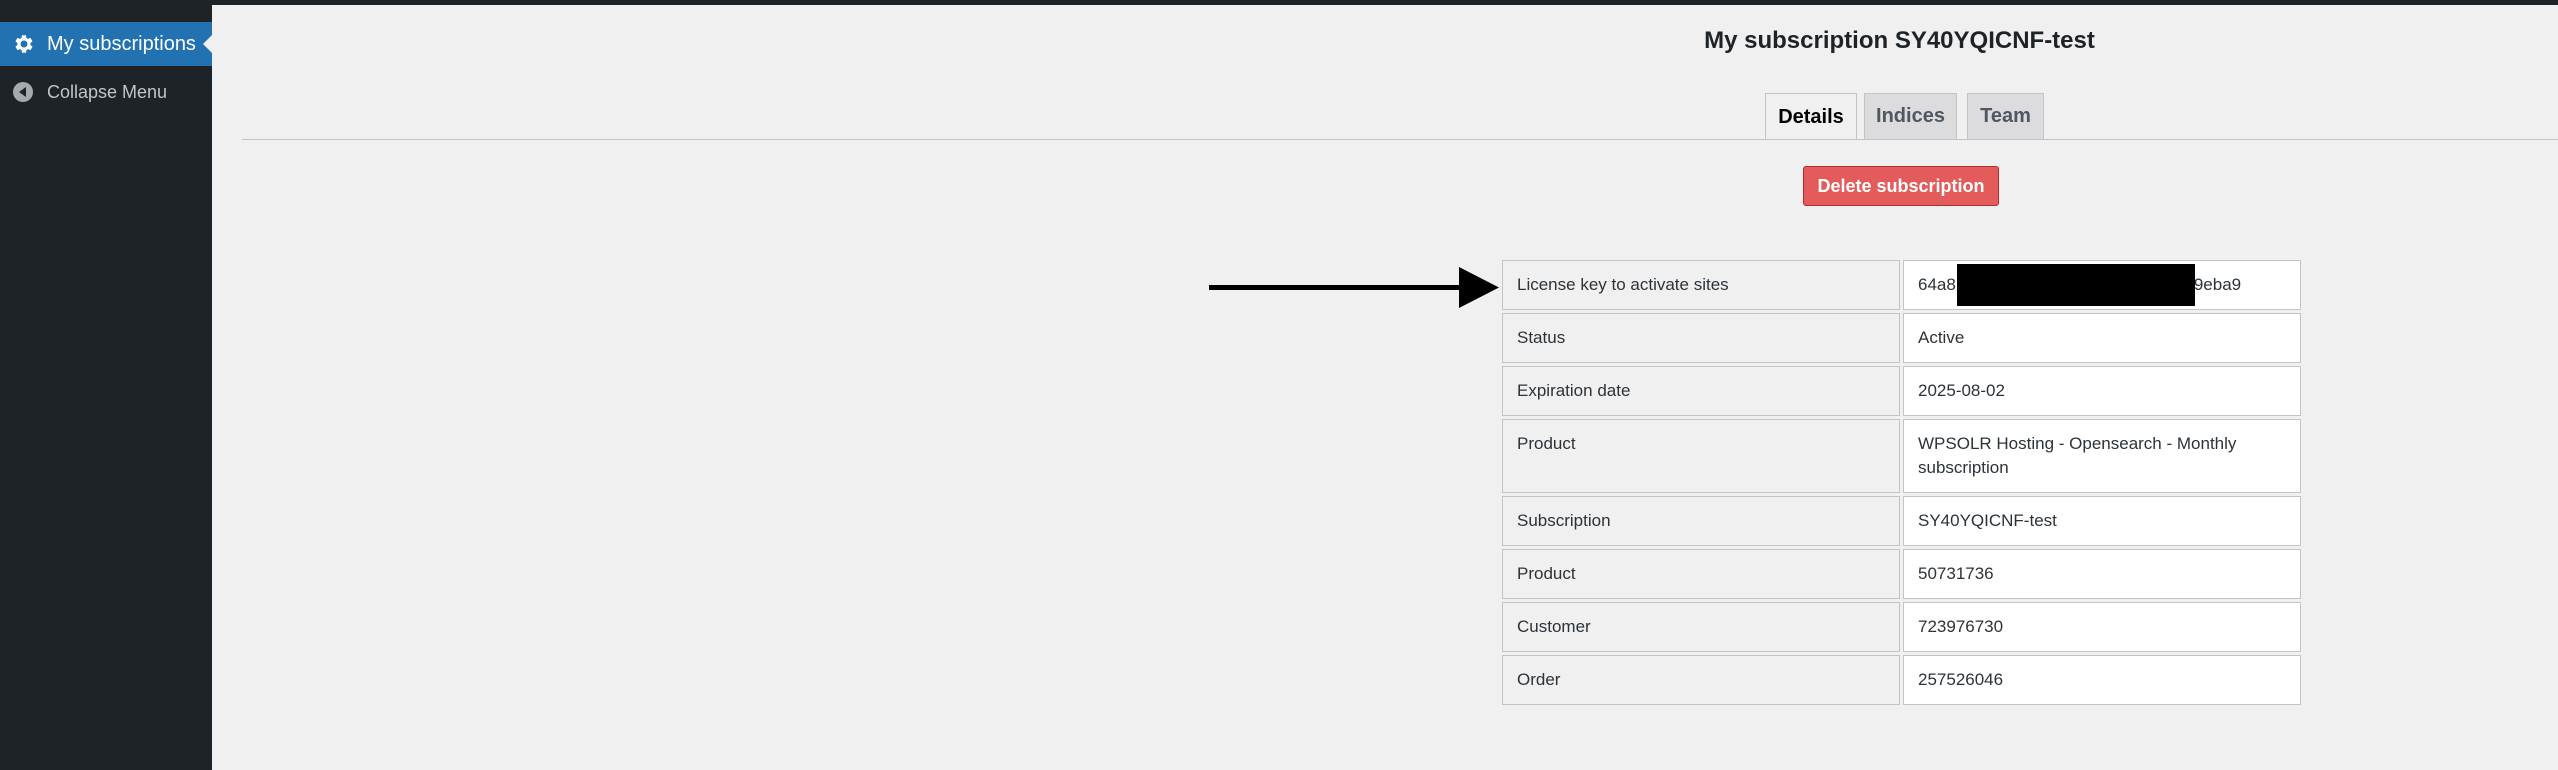 This screenshot has height=770, width=2558. I want to click on row-key: Order, so click(1701, 680).